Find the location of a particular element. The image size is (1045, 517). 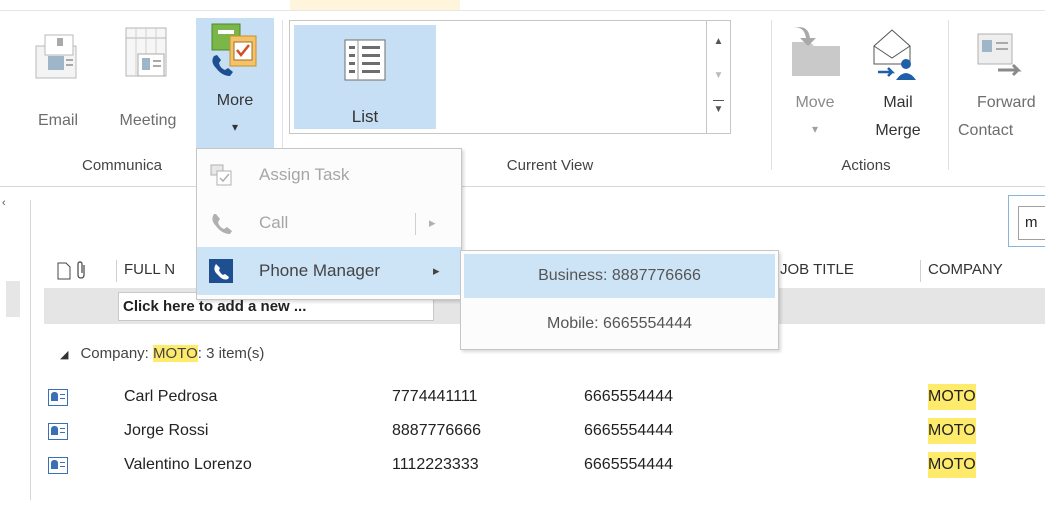

menu-item-phone-manager: Phone Manager ▸ is located at coordinates (329, 271).